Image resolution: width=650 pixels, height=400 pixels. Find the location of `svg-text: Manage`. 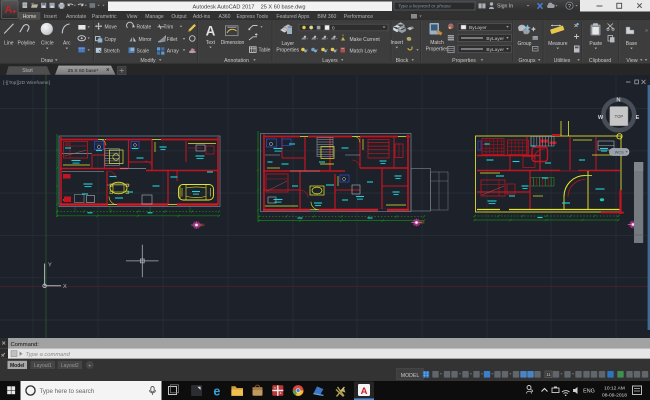

svg-text: Manage is located at coordinates (154, 17).